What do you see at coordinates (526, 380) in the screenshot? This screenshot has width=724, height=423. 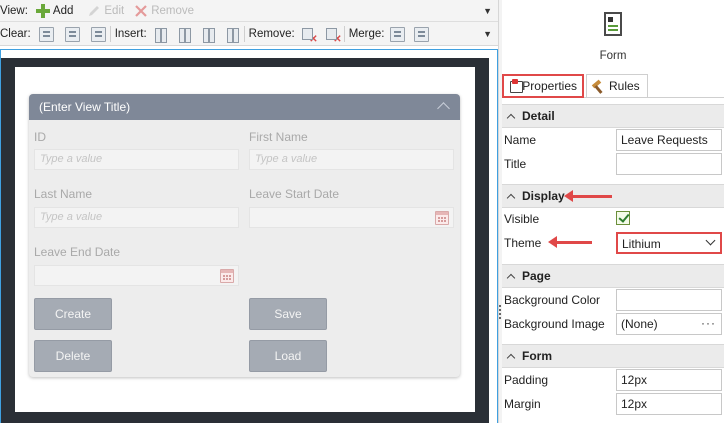 I see `padding-label: Padding` at bounding box center [526, 380].